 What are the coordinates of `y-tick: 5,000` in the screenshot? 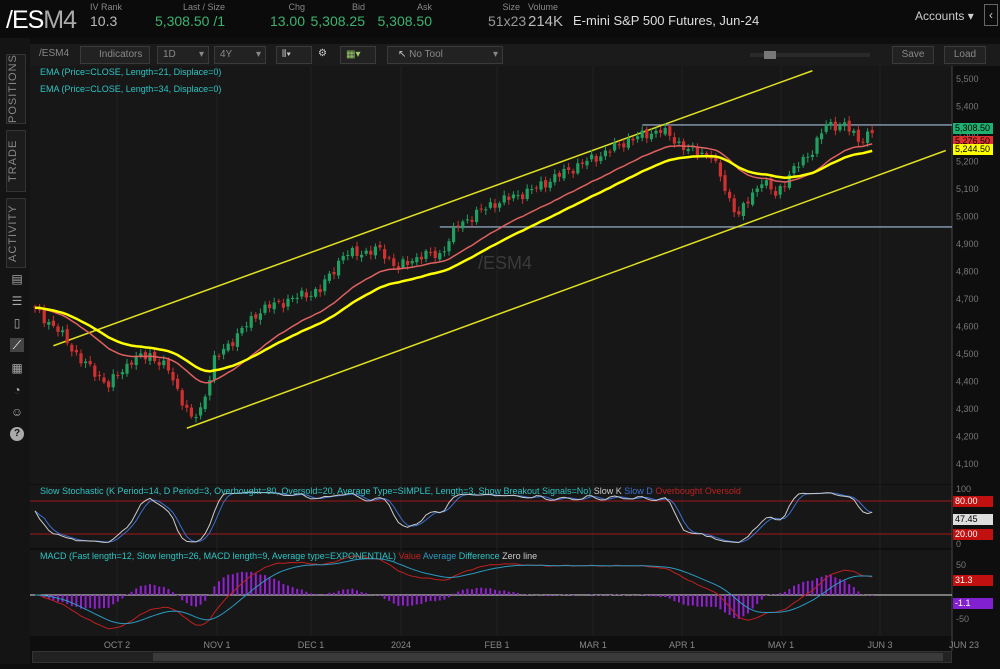 It's located at (967, 217).